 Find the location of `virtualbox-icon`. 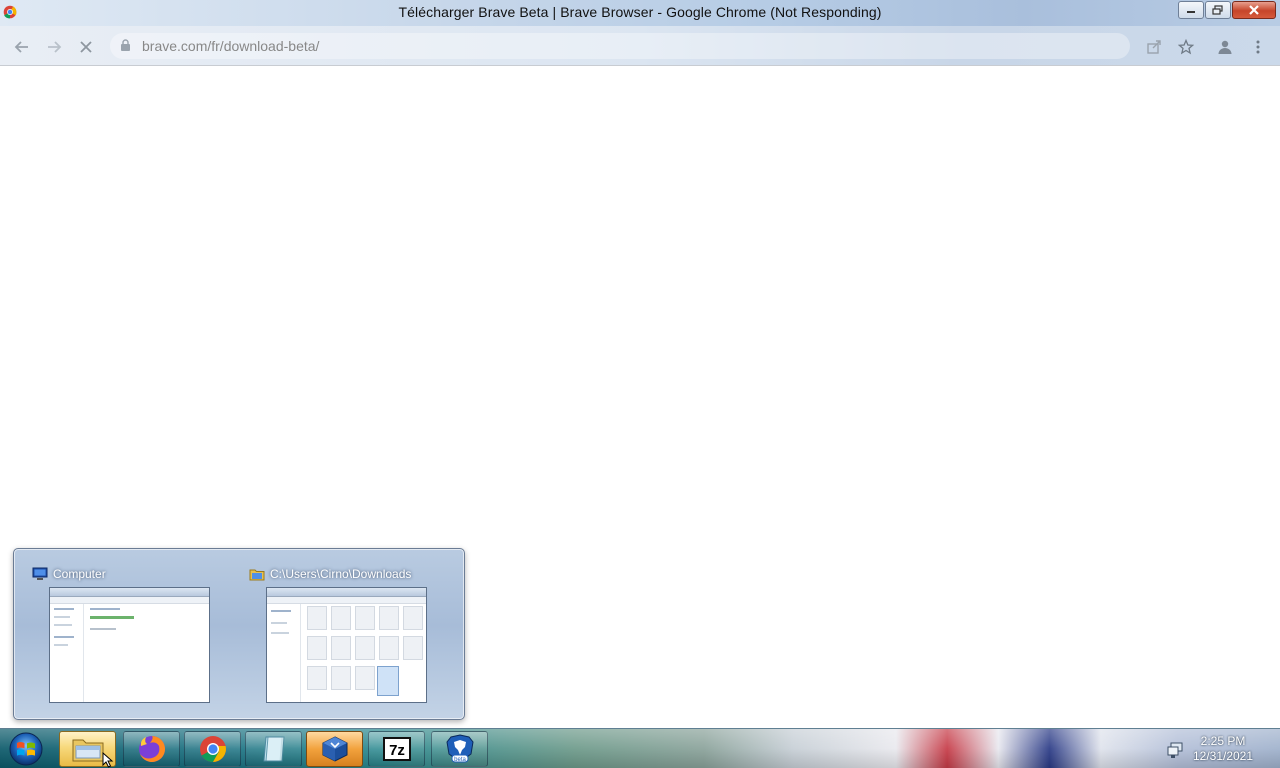

virtualbox-icon is located at coordinates (334, 749).